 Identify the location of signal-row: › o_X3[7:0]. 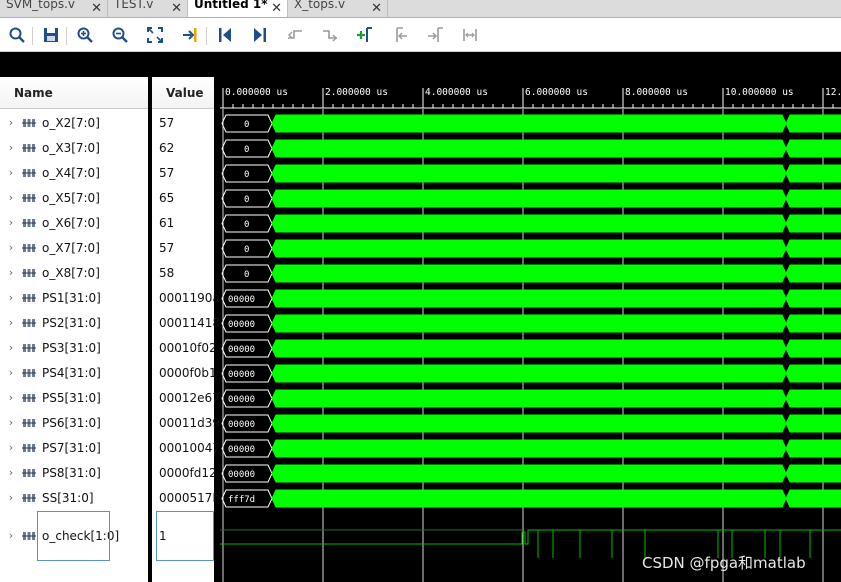
(74, 147).